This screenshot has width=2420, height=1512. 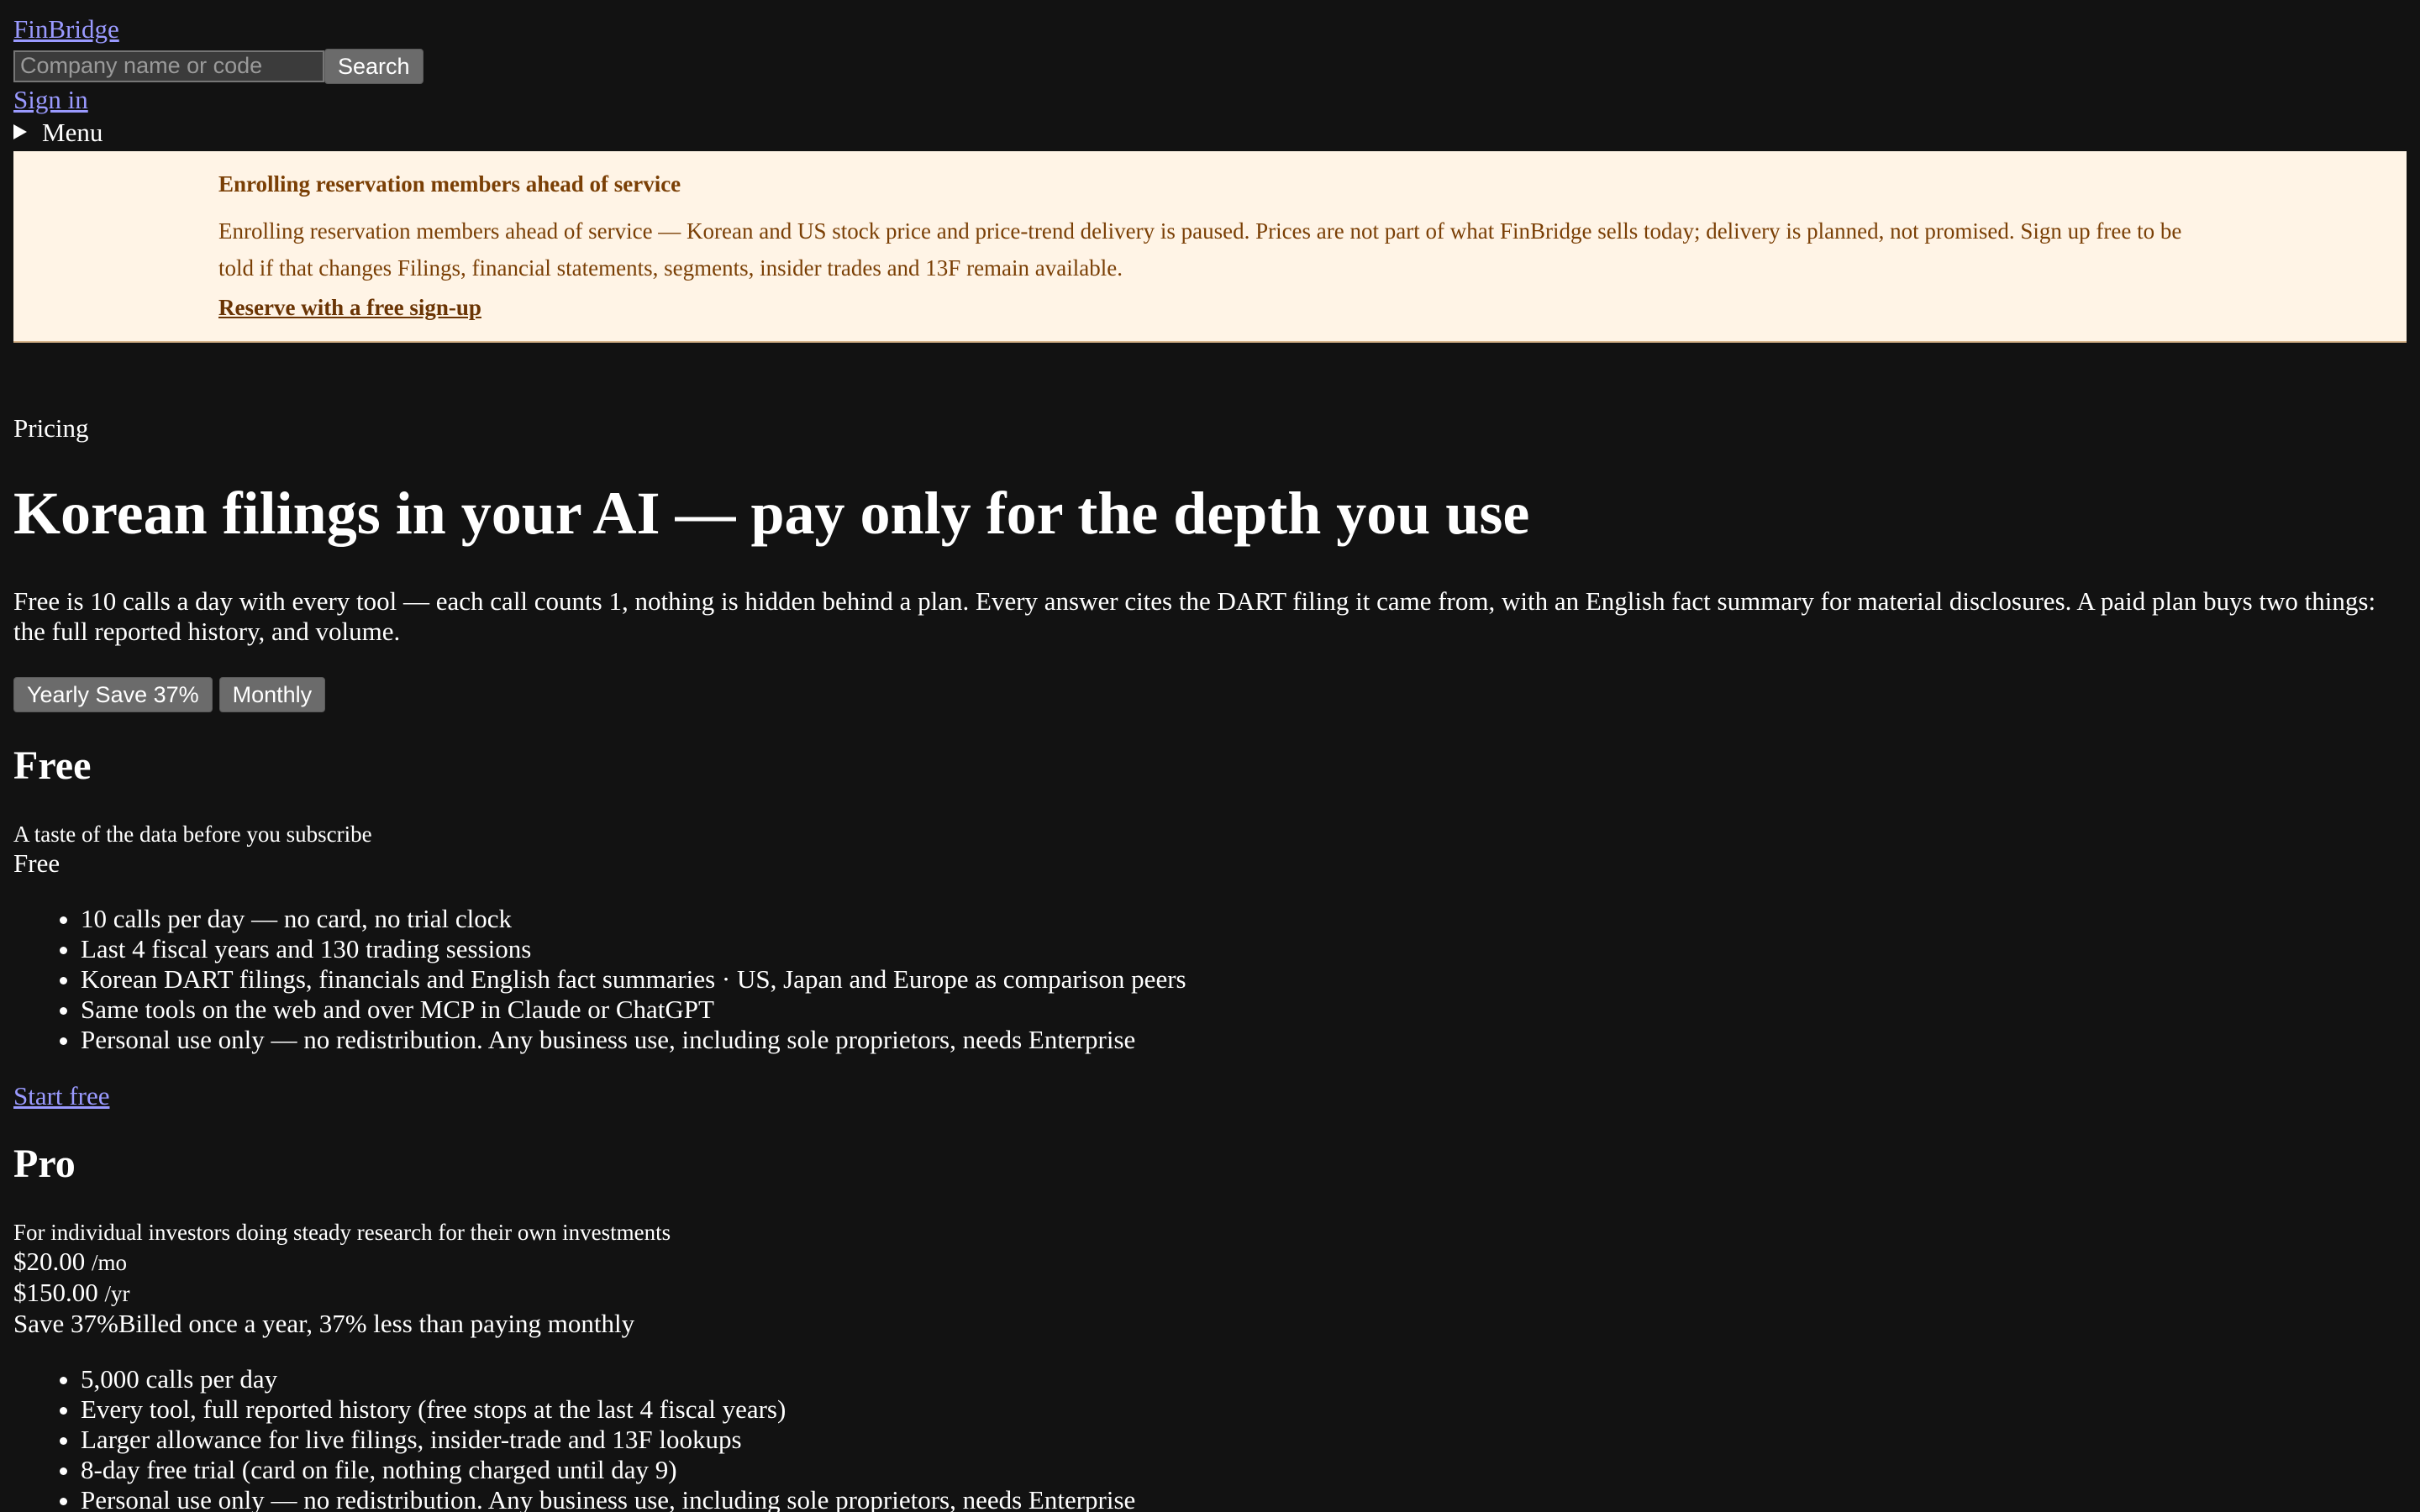 What do you see at coordinates (1210, 66) in the screenshot?
I see `search-bar: Search` at bounding box center [1210, 66].